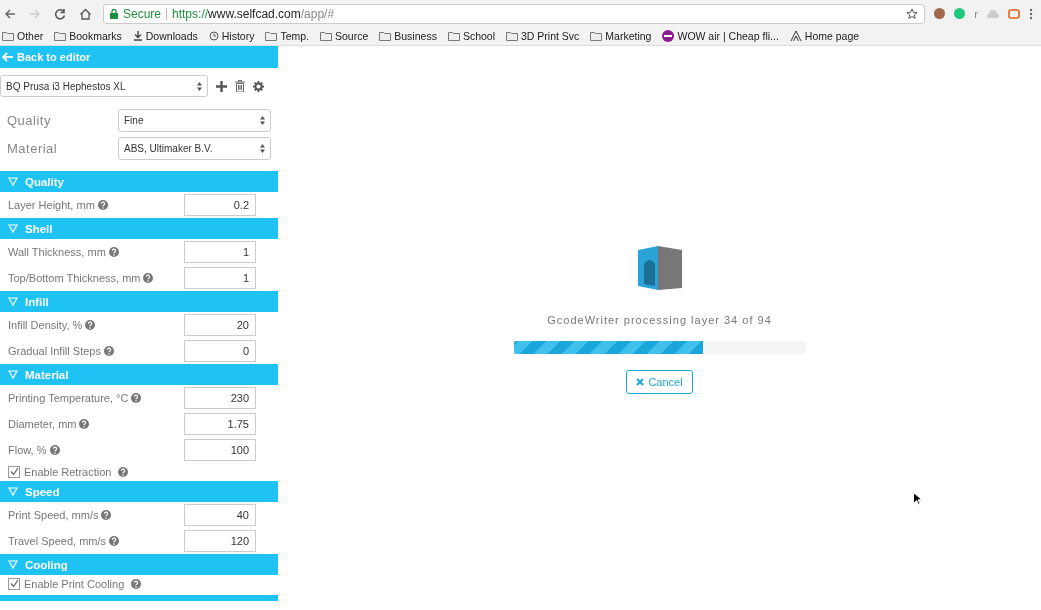 Image resolution: width=1041 pixels, height=610 pixels. I want to click on cursor-icon, so click(917, 498).